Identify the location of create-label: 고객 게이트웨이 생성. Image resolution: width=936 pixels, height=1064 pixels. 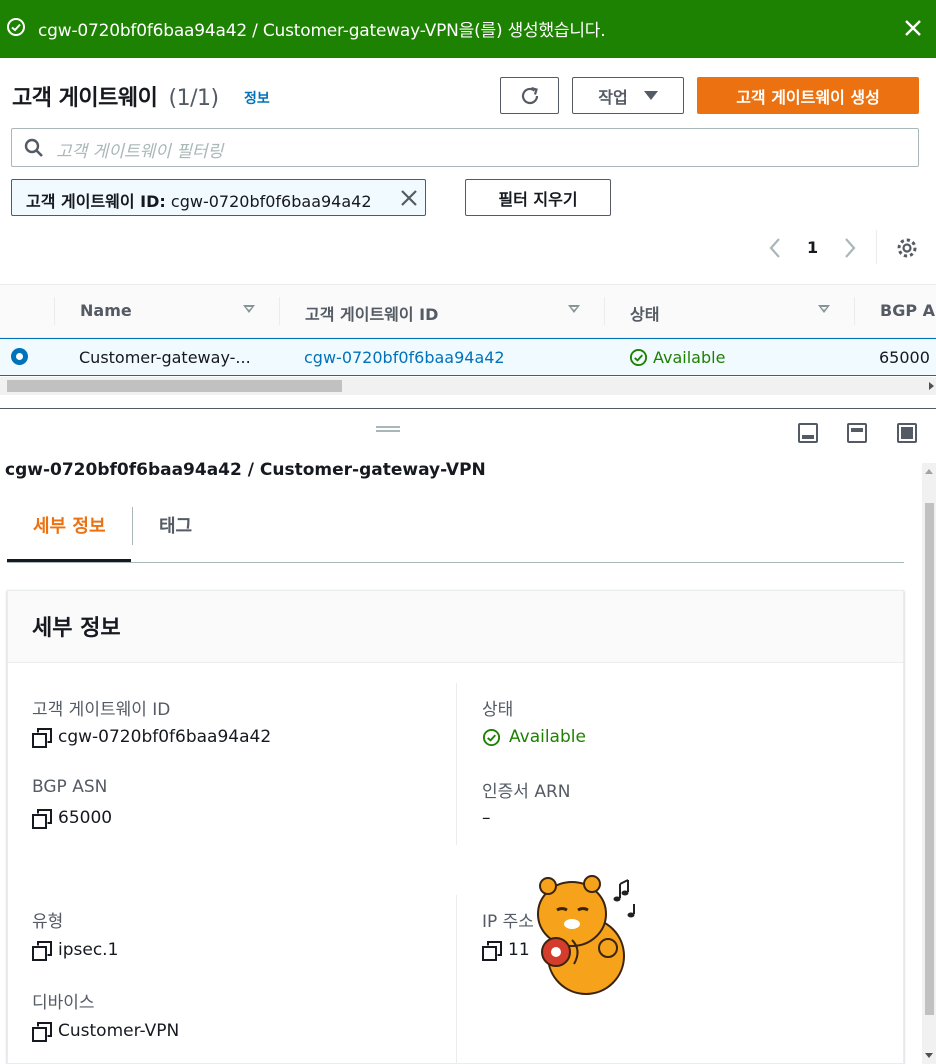
(808, 97).